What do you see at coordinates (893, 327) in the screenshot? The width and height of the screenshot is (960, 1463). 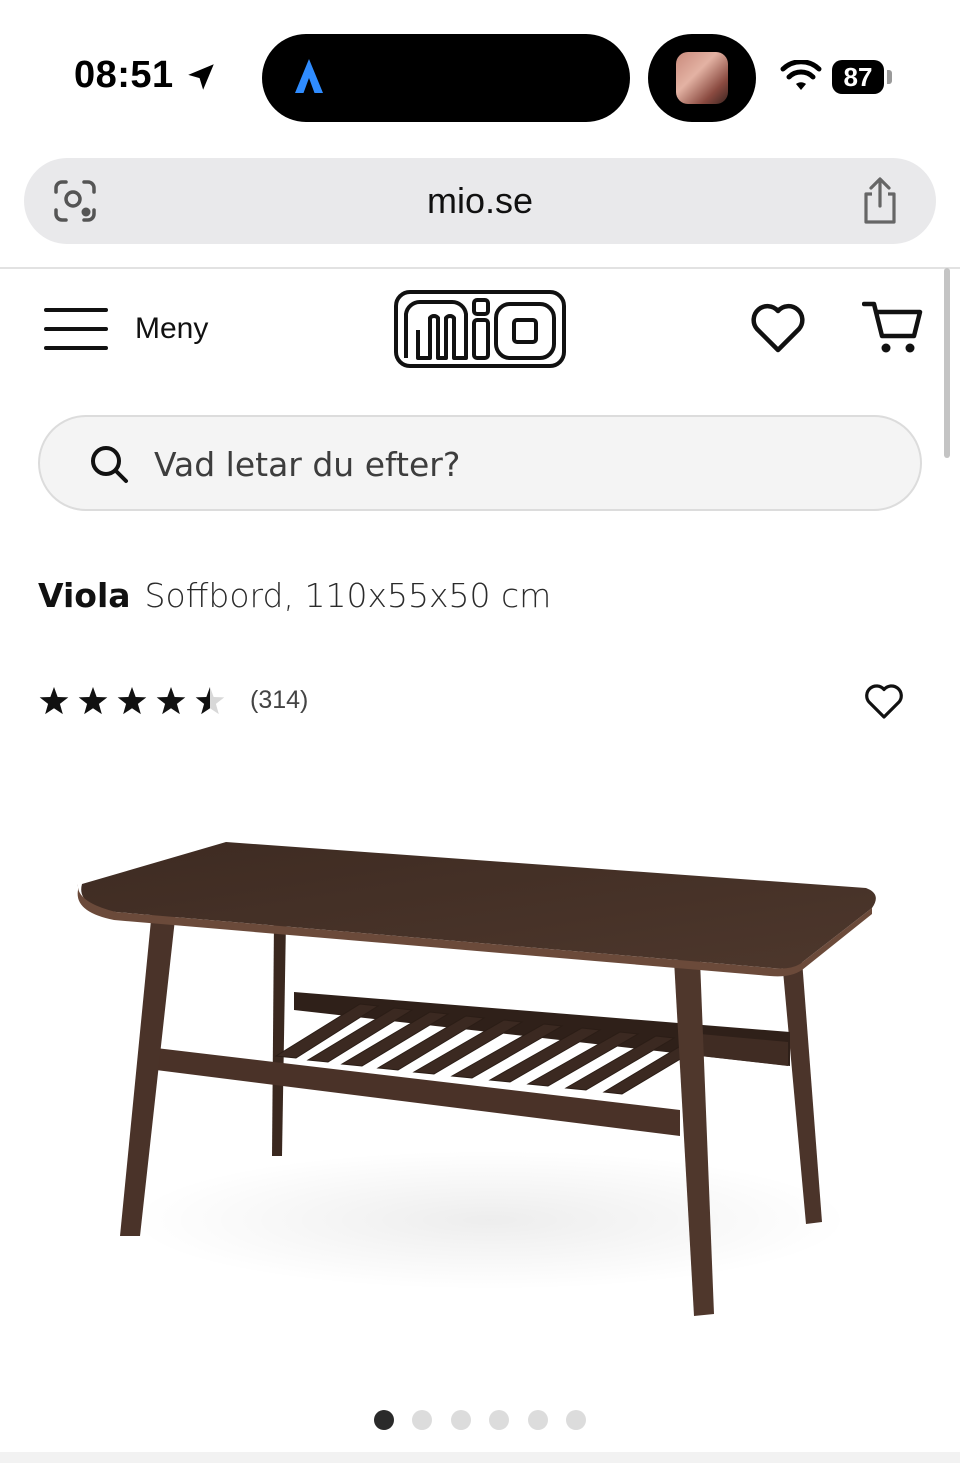 I see `cart-icon` at bounding box center [893, 327].